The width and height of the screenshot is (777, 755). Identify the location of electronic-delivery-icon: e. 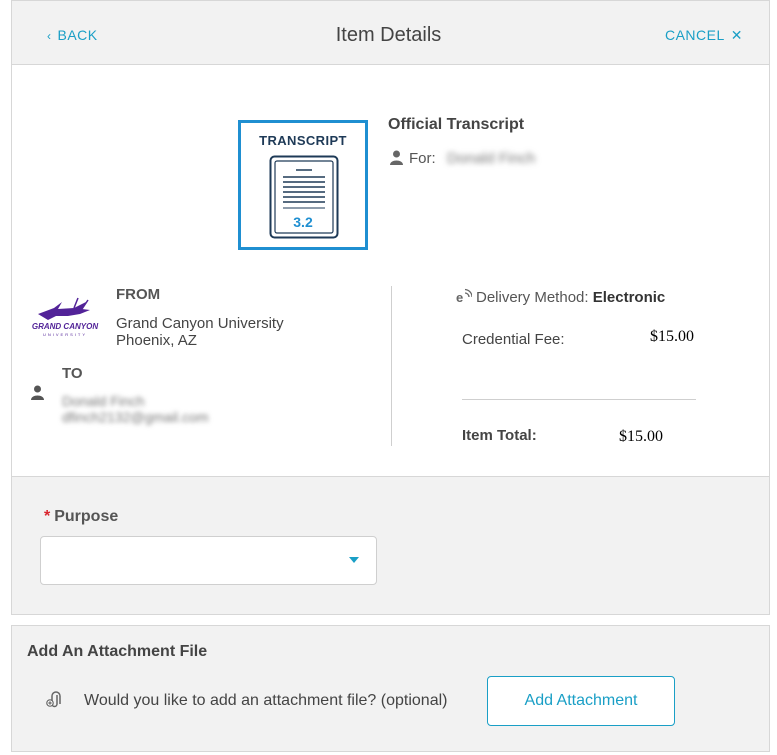
(464, 296).